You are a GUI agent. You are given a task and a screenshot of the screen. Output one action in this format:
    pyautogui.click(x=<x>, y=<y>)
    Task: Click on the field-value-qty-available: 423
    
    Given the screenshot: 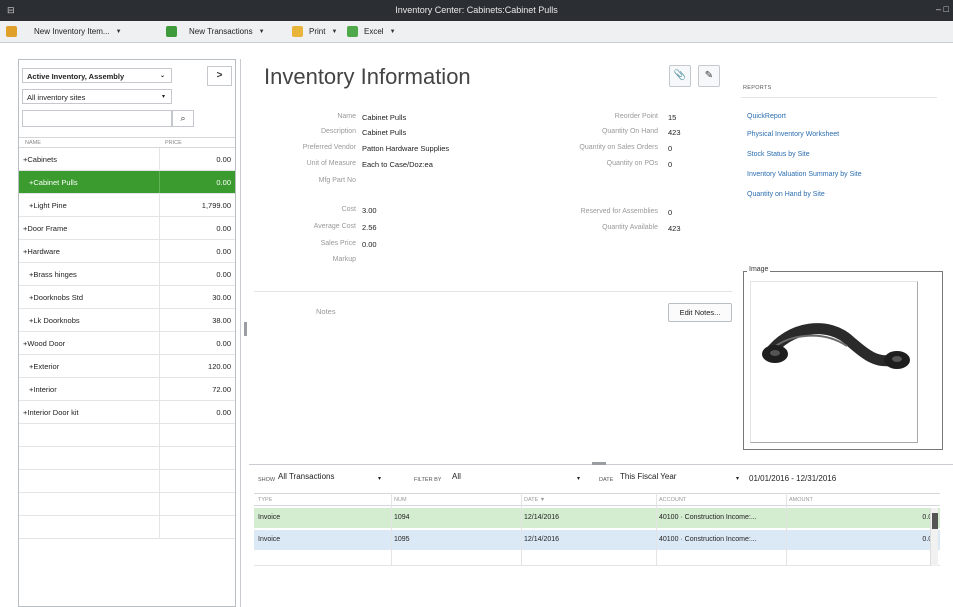 What is the action you would take?
    pyautogui.click(x=674, y=228)
    